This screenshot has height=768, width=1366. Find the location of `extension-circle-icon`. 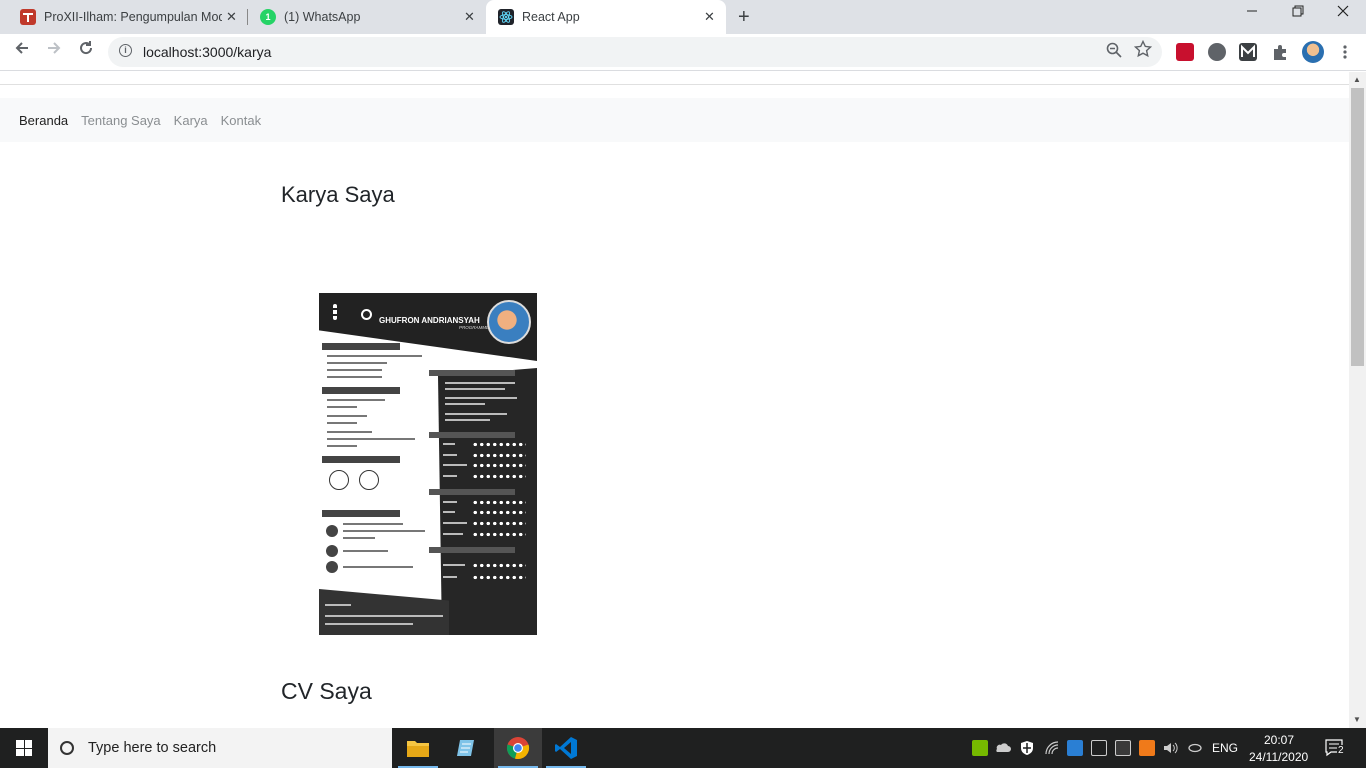

extension-circle-icon is located at coordinates (1217, 52).